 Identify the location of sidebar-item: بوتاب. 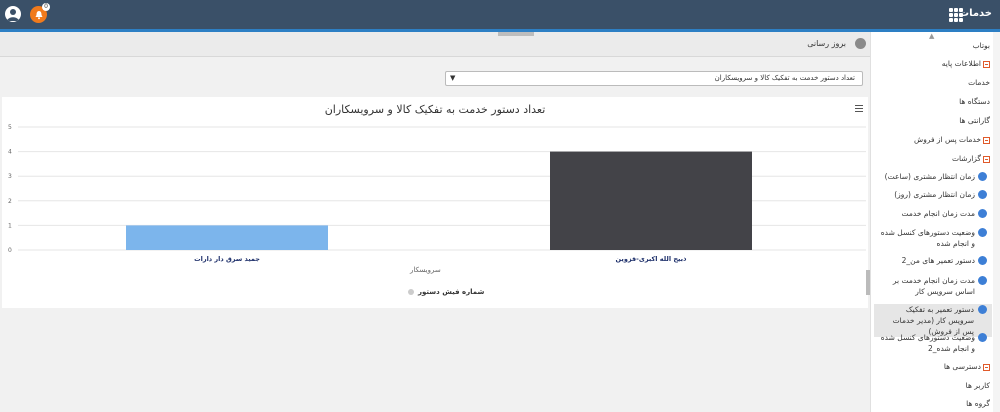
(931, 45).